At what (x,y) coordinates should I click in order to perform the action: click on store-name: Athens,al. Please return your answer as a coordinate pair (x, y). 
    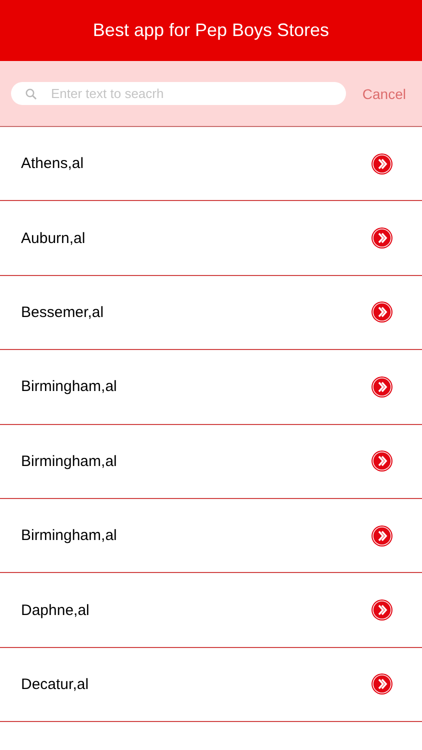
    Looking at the image, I should click on (52, 163).